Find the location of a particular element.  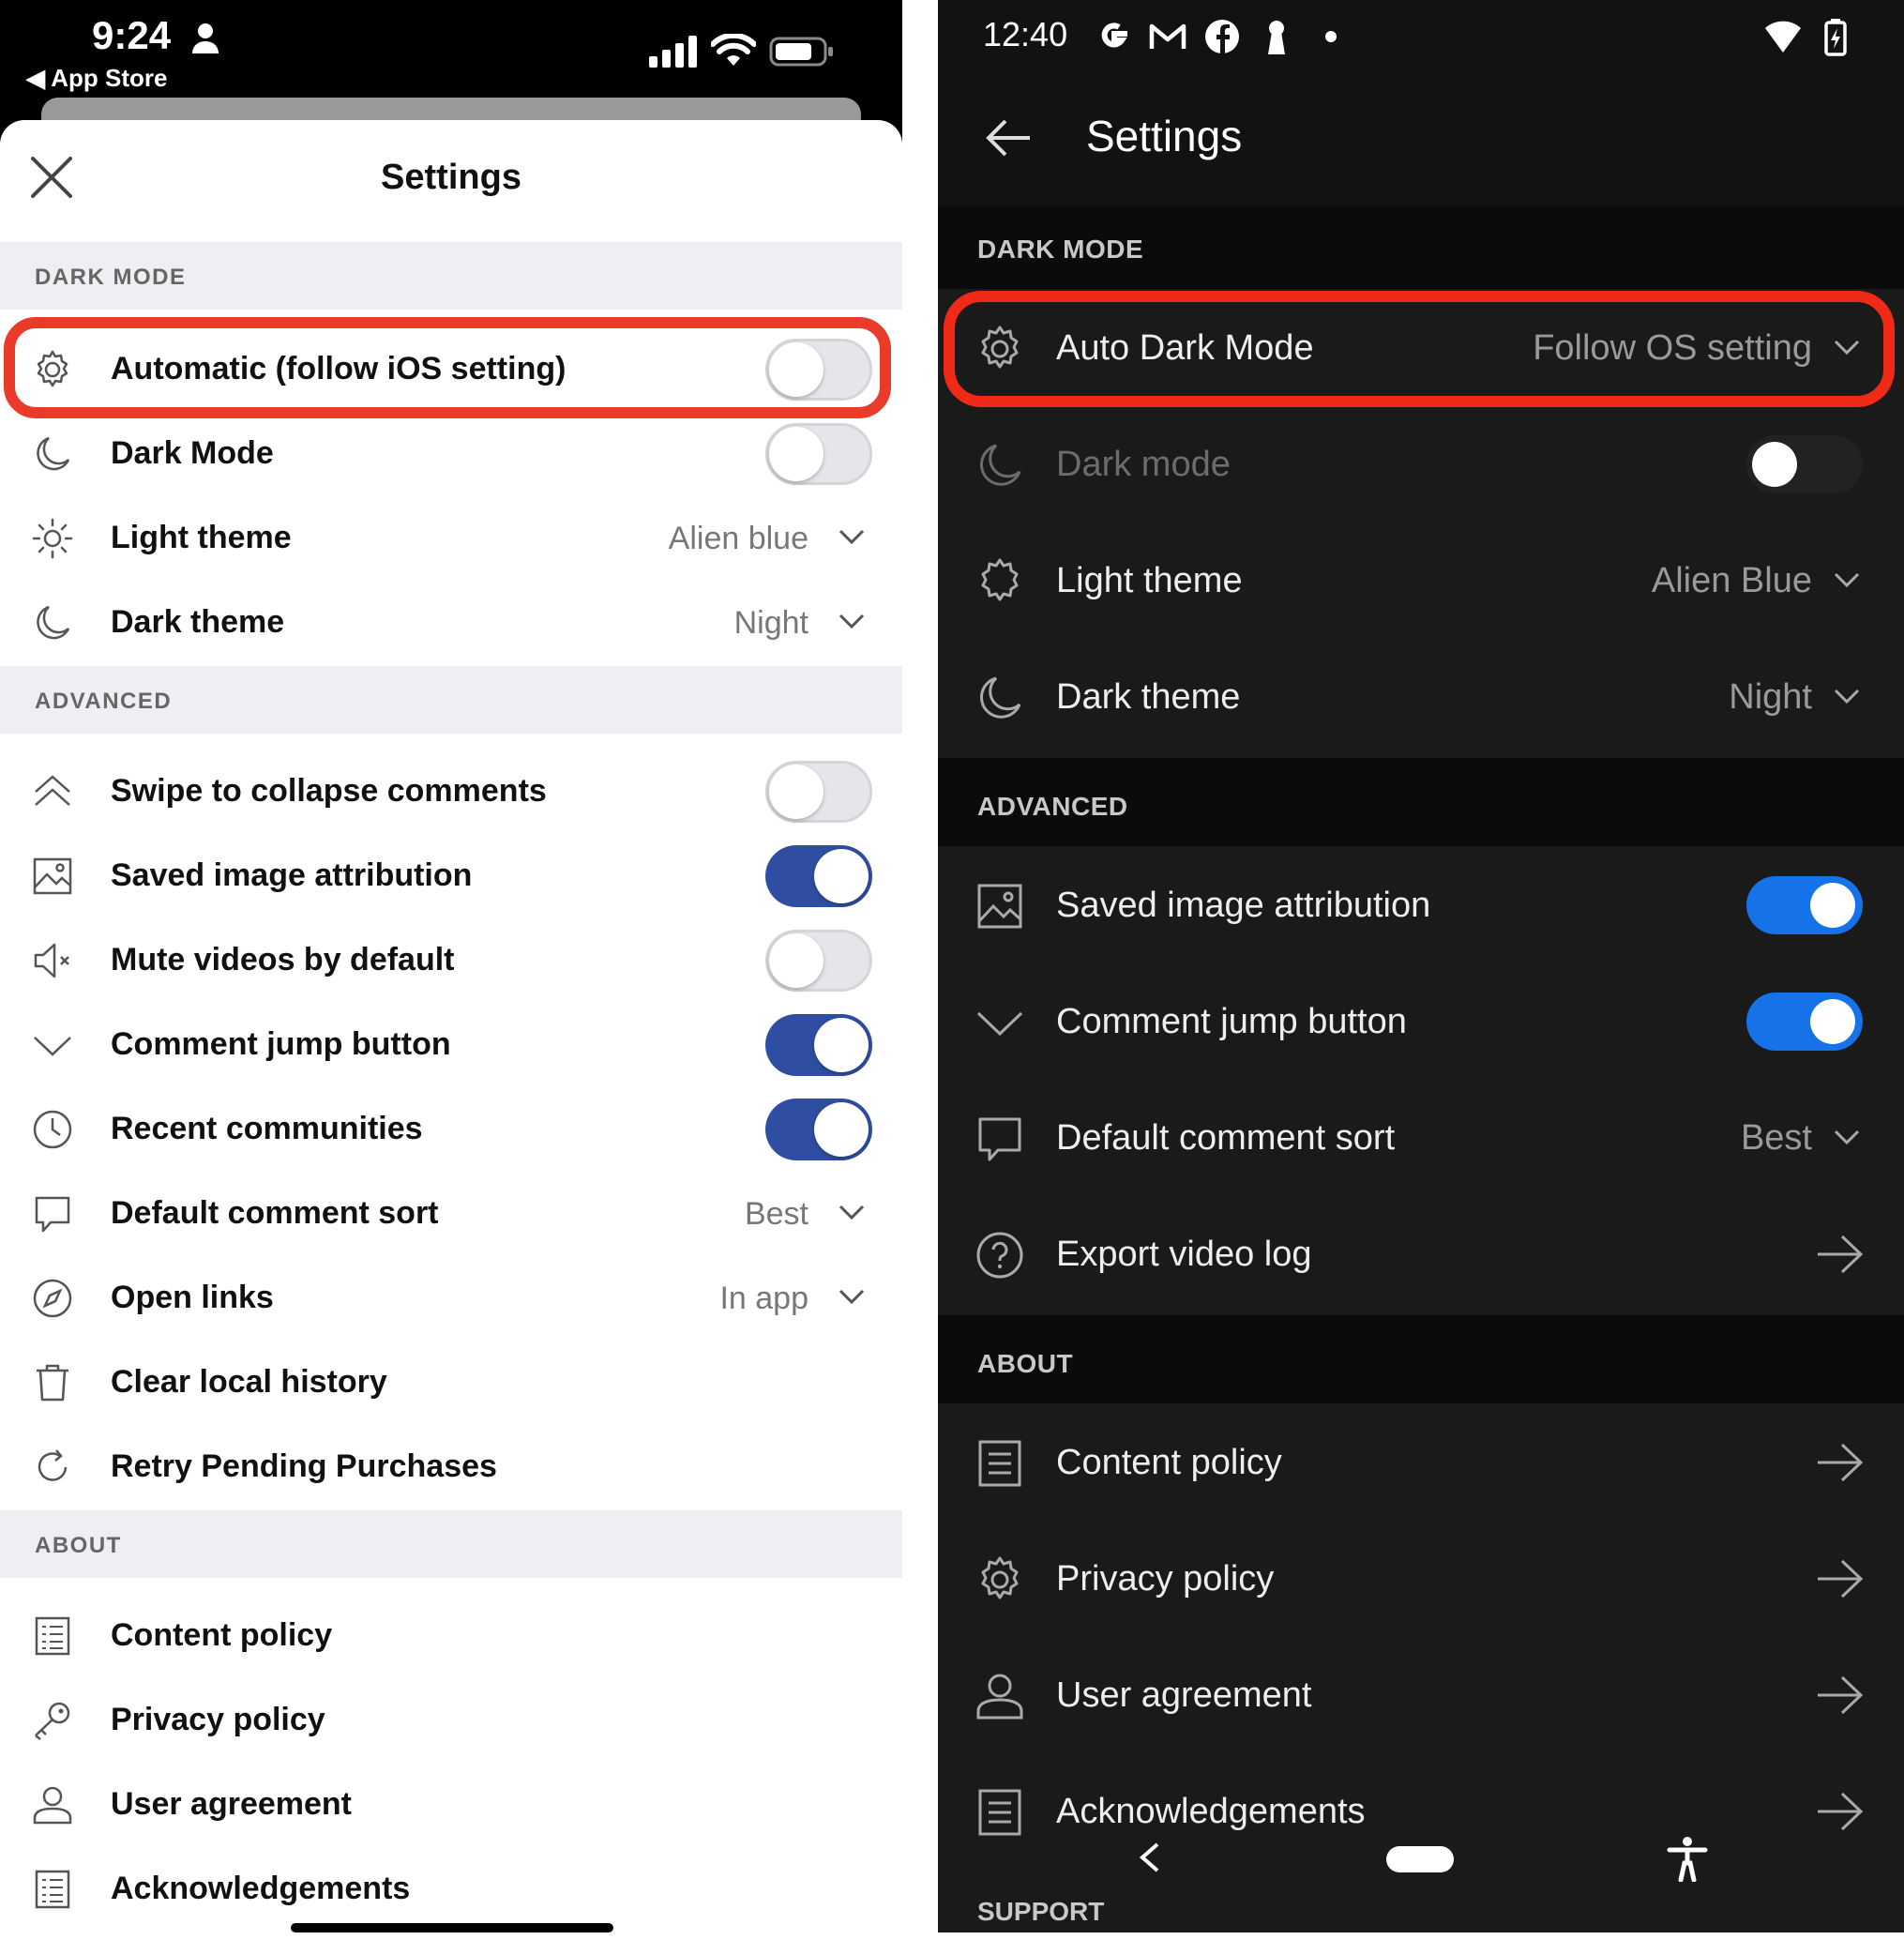

swipe-collapse-toggle is located at coordinates (818, 792).